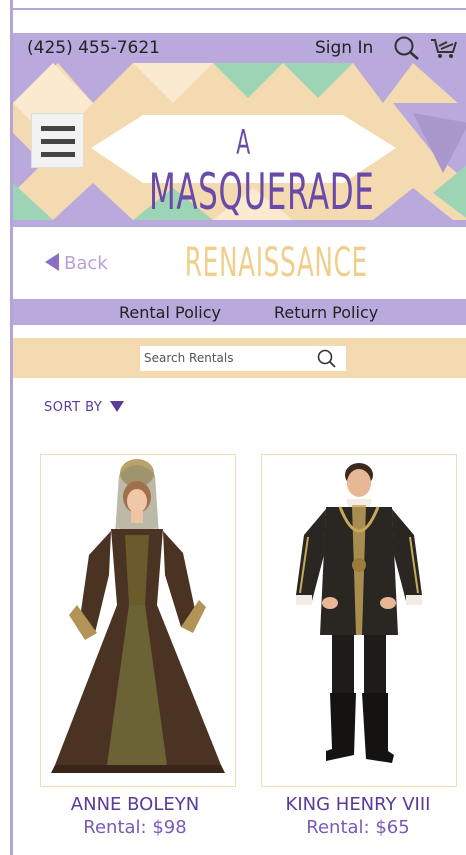 The width and height of the screenshot is (466, 855). I want to click on logo-line-2: MASQUERADE, so click(261, 191).